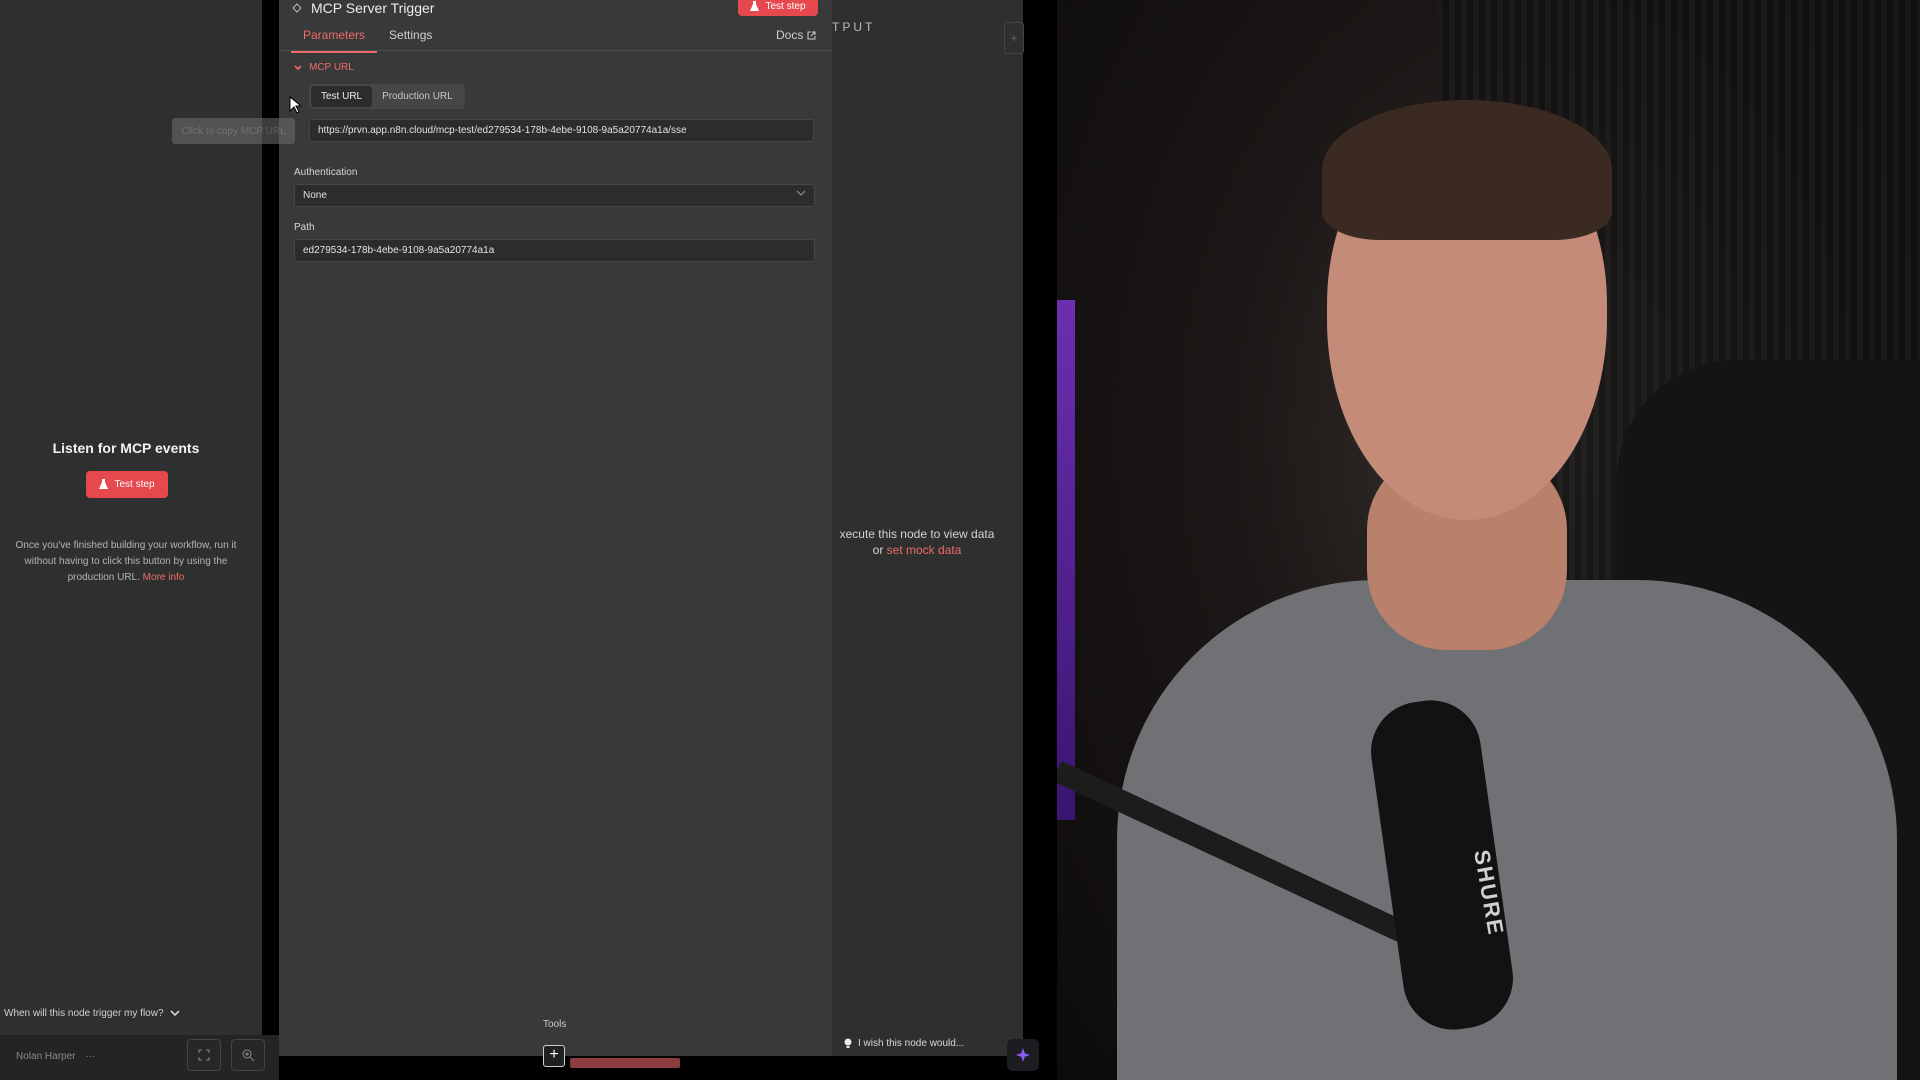  I want to click on ask-ai-button, so click(1023, 1055).